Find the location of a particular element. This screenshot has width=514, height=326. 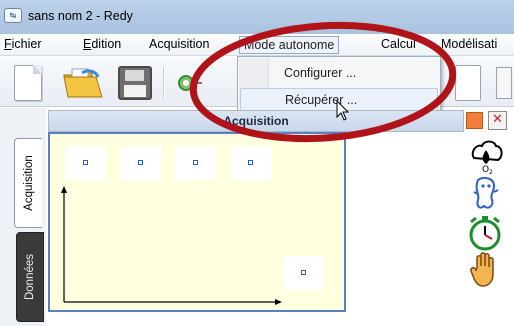

save-floppy-icon is located at coordinates (135, 83).